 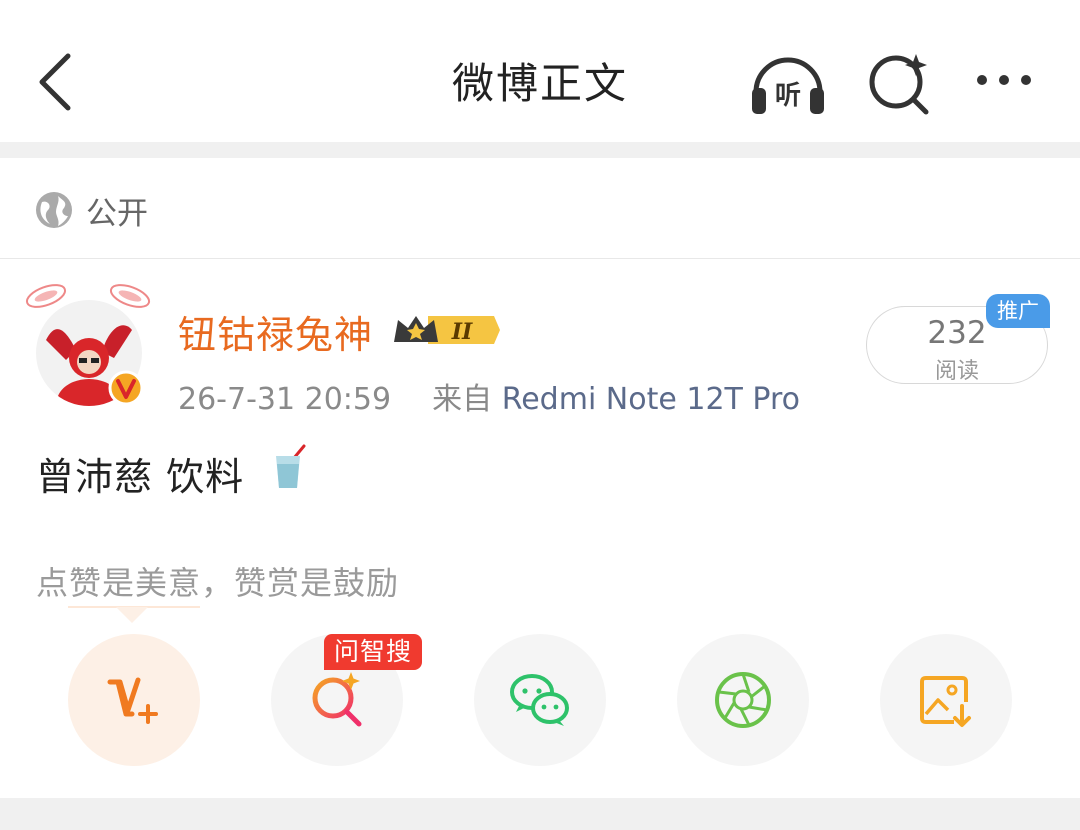 I want to click on cup-drink-icon, so click(x=290, y=467).